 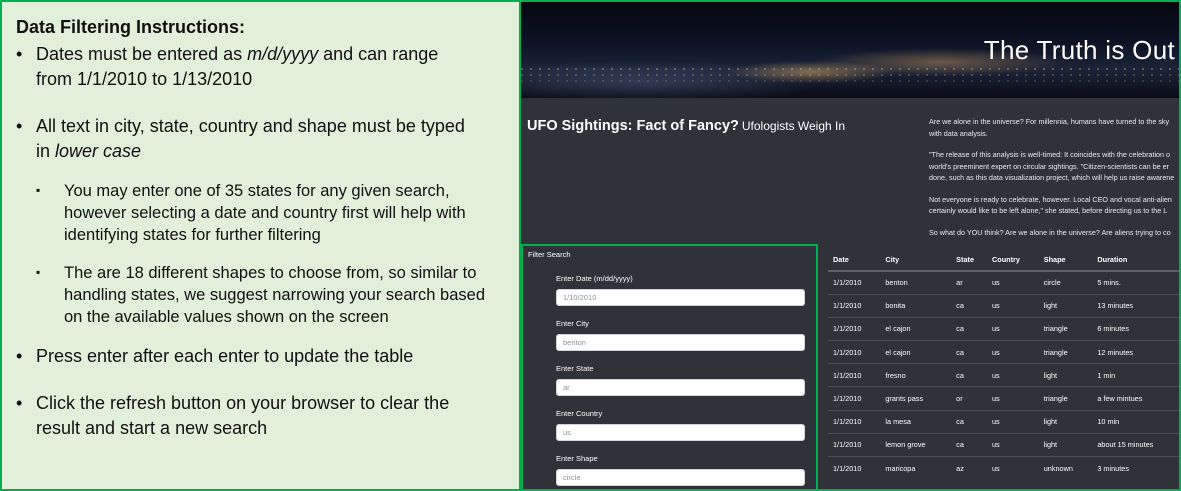 I want to click on table-header-row: Date City State Country Shape Duration, so click(x=1003, y=260).